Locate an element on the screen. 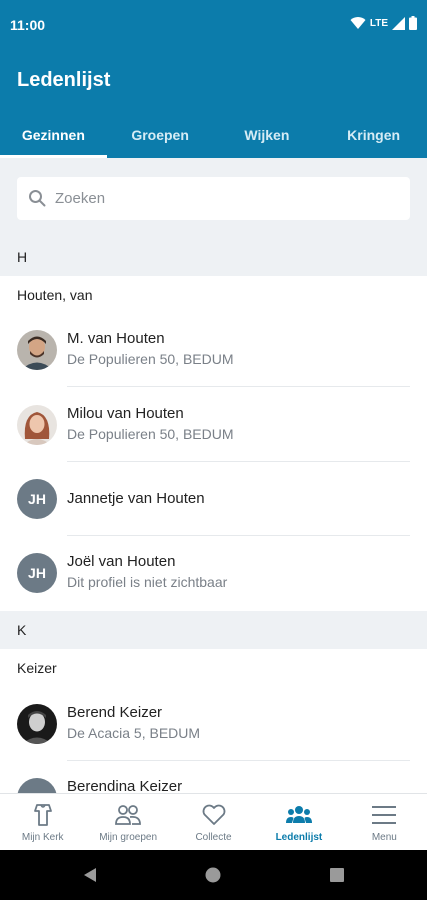 This screenshot has width=427, height=900. status-time: 11:00 is located at coordinates (28, 25).